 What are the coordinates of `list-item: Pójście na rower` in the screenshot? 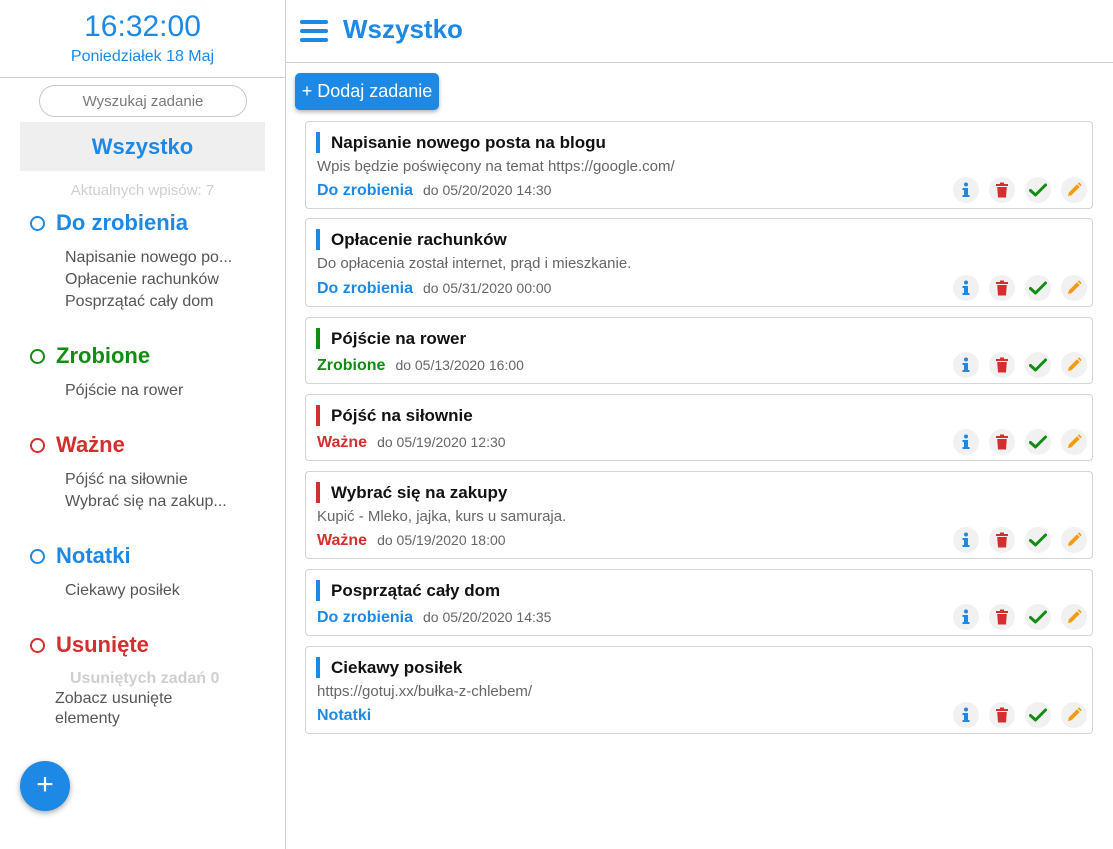 It's located at (124, 391).